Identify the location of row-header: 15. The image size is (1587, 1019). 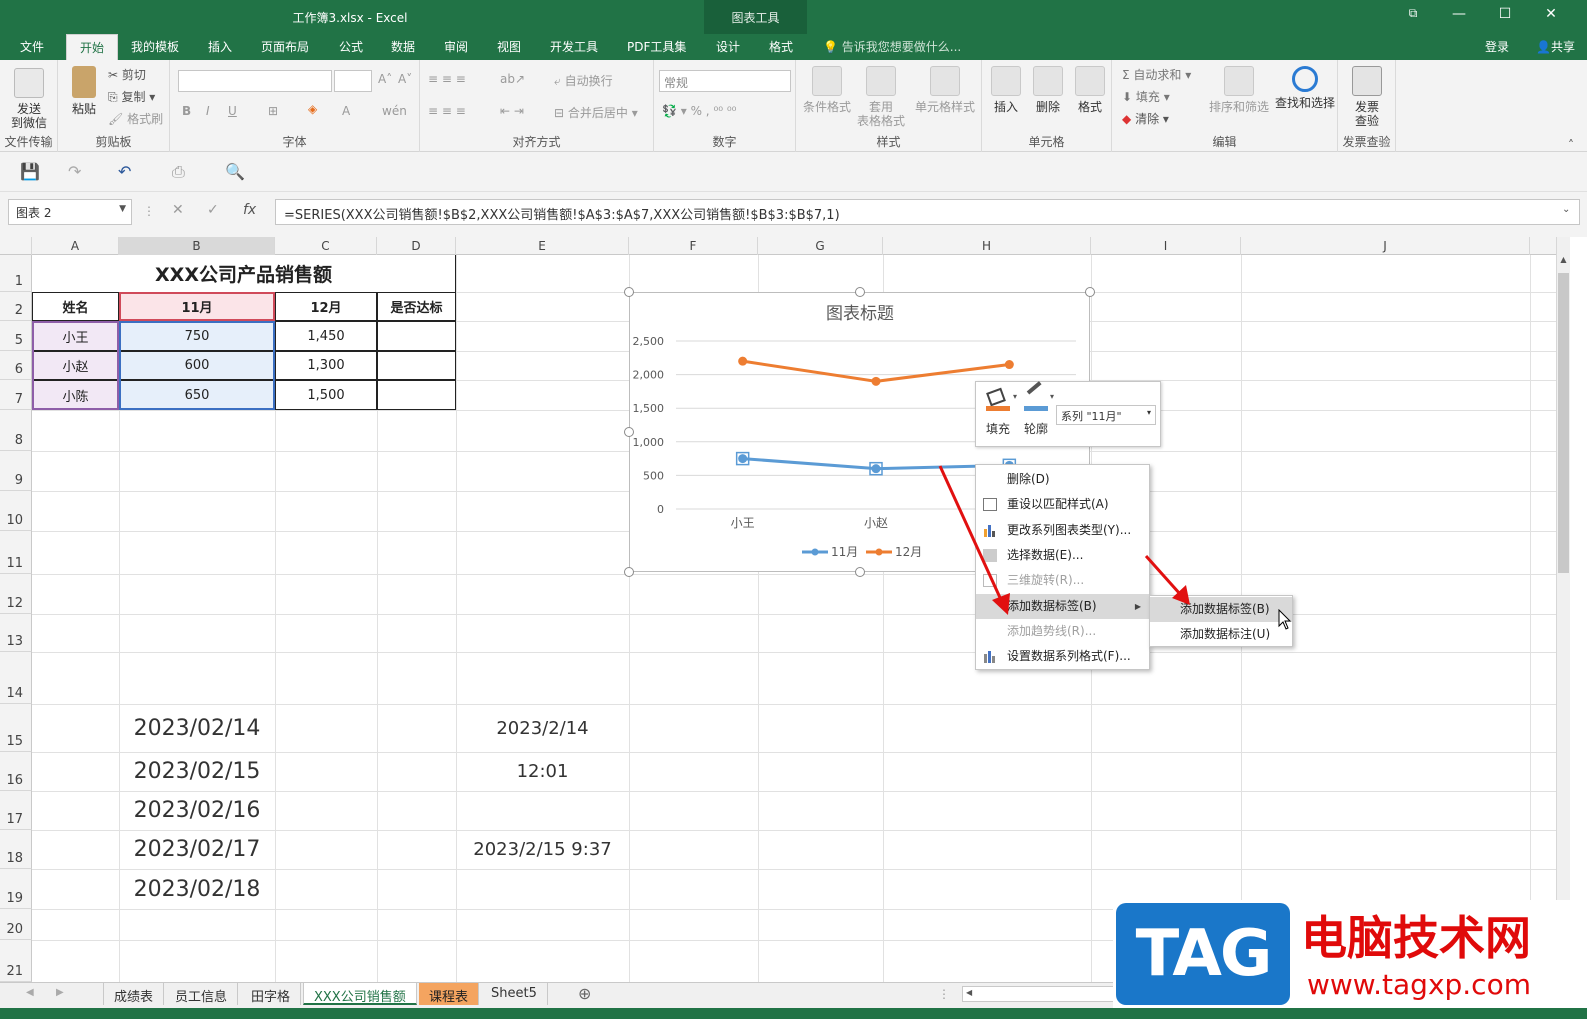
(16, 728).